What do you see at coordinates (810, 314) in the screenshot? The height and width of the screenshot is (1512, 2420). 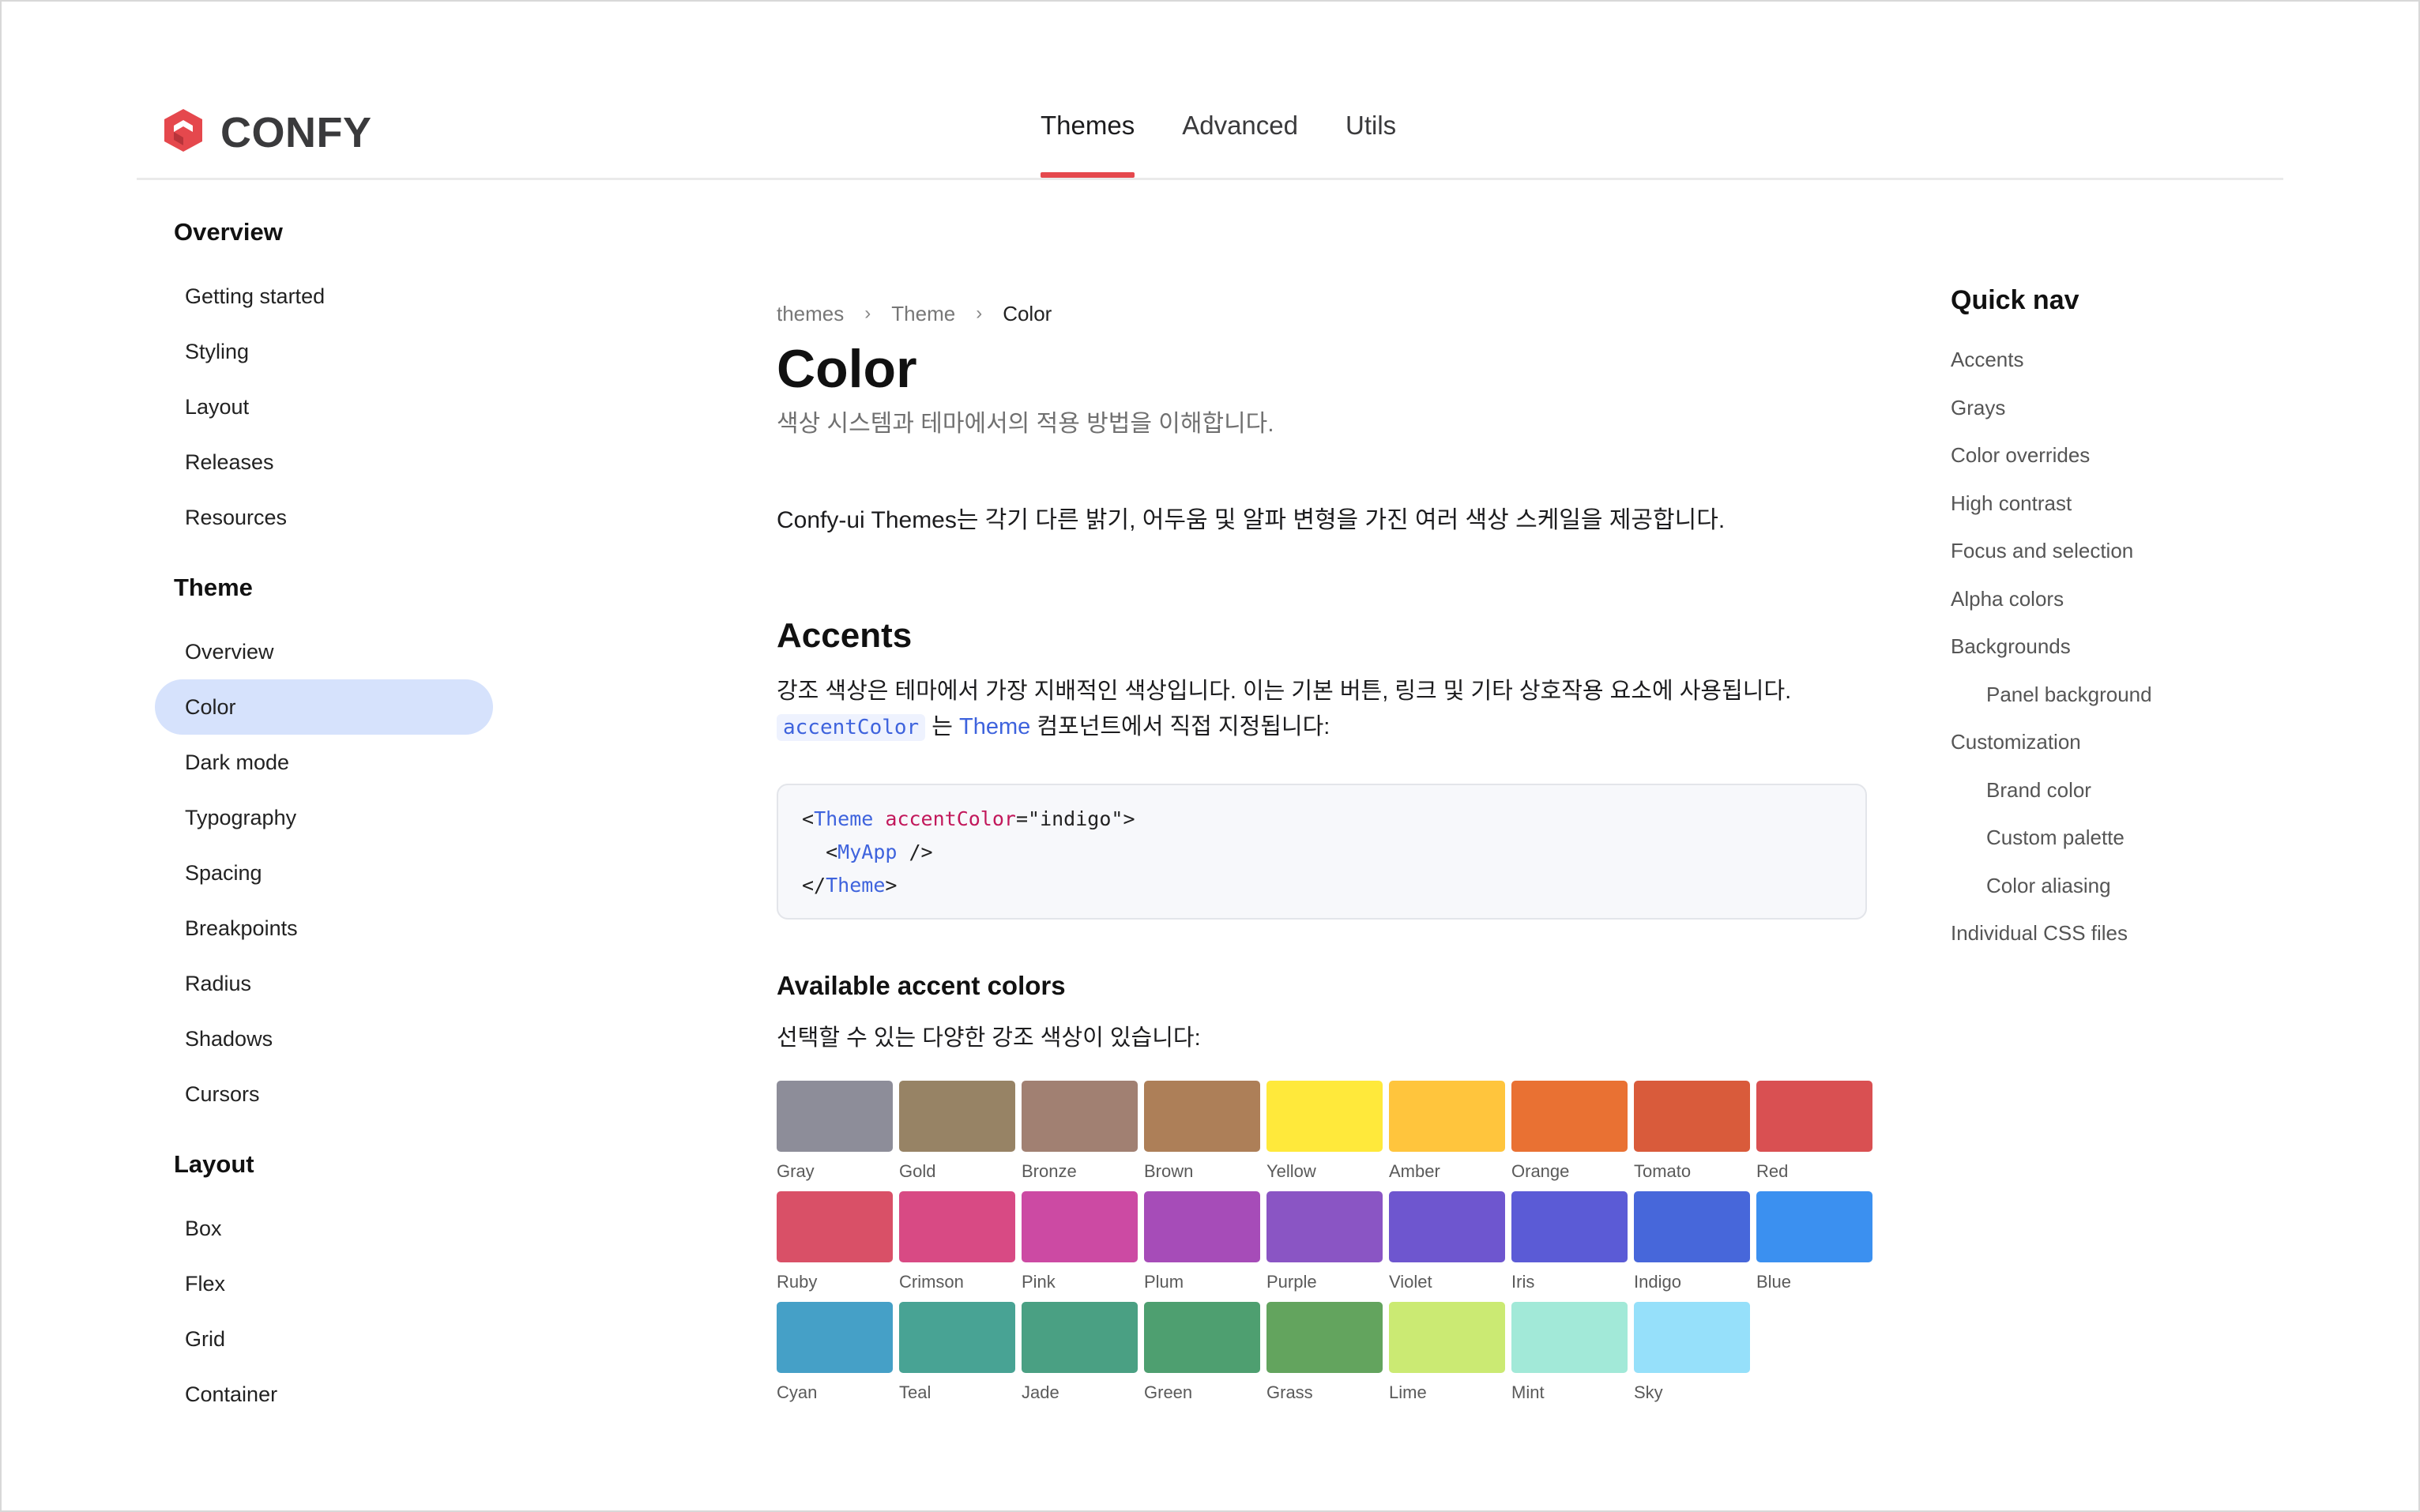 I see `breadcrumb-themes: themes` at bounding box center [810, 314].